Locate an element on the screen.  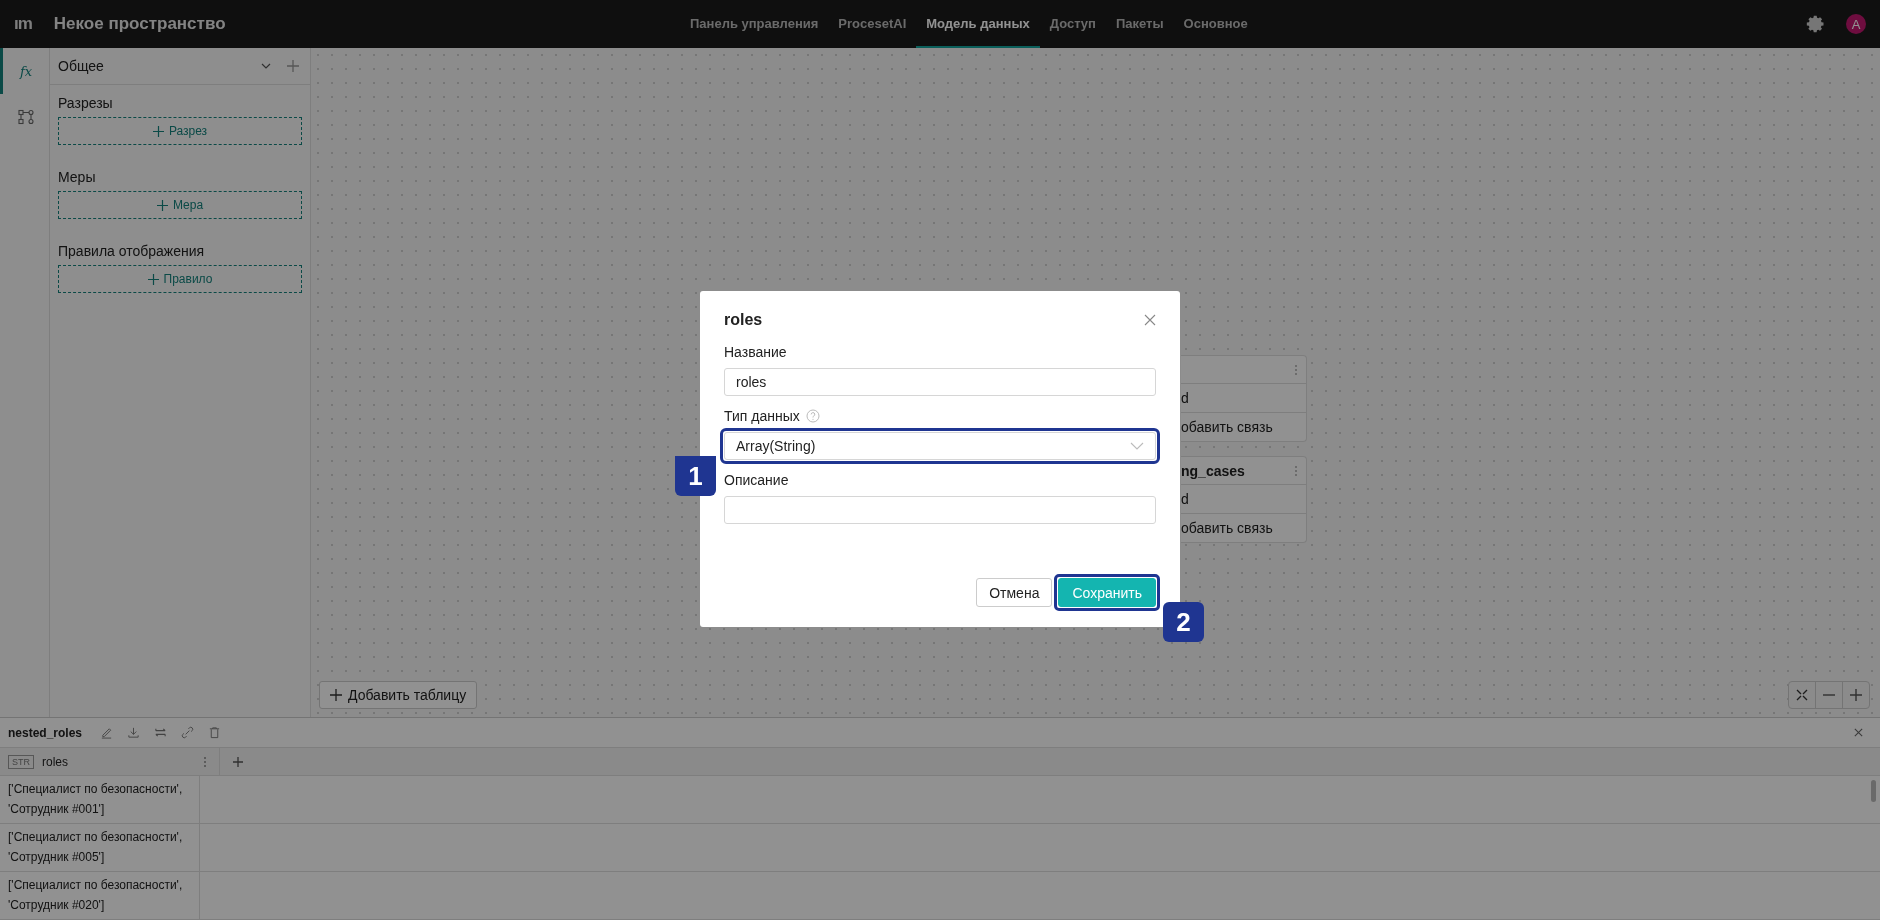
field-label: Описание is located at coordinates (756, 480).